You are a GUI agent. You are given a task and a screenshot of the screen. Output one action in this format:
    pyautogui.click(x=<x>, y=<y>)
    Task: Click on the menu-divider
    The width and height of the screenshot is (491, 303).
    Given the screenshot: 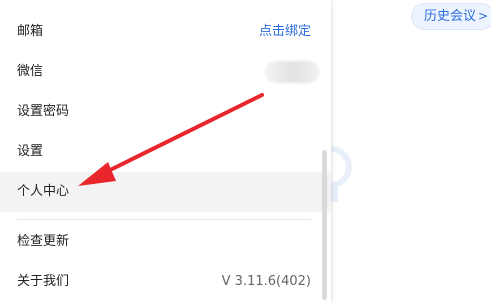 What is the action you would take?
    pyautogui.click(x=164, y=219)
    